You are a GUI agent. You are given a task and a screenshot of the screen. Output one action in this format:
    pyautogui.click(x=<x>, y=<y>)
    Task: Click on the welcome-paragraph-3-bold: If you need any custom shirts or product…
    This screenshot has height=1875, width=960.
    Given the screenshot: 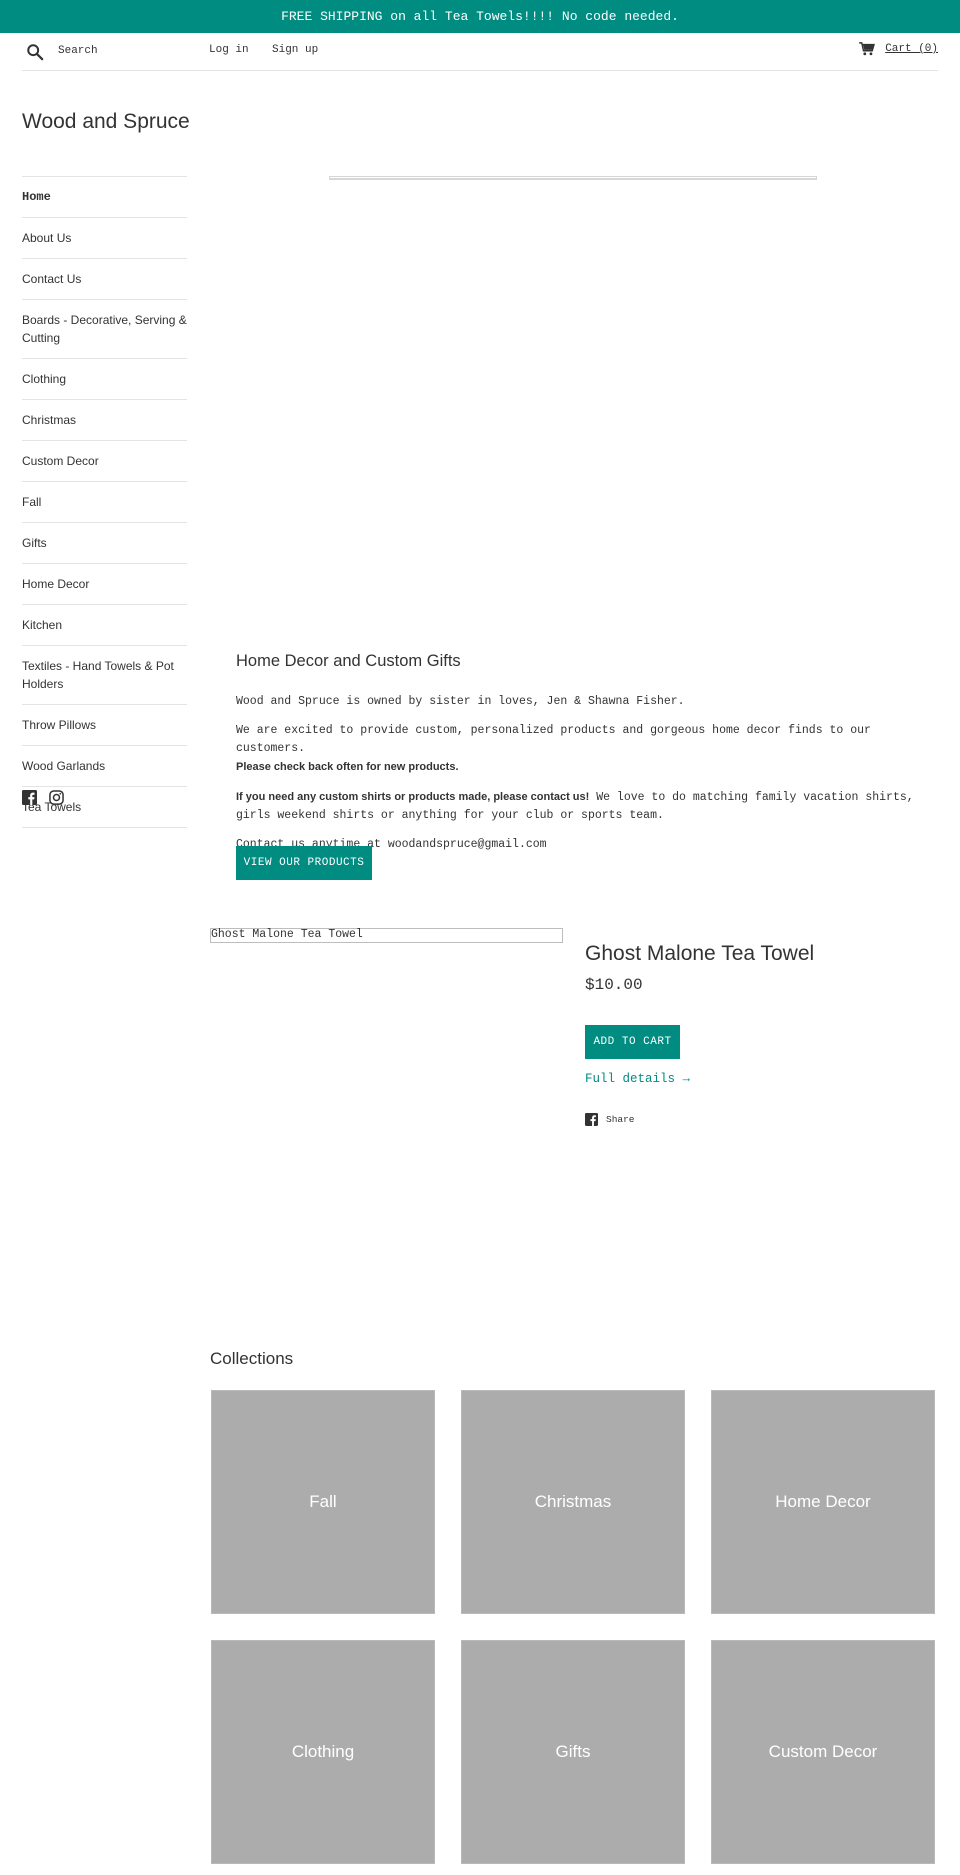 What is the action you would take?
    pyautogui.click(x=413, y=797)
    